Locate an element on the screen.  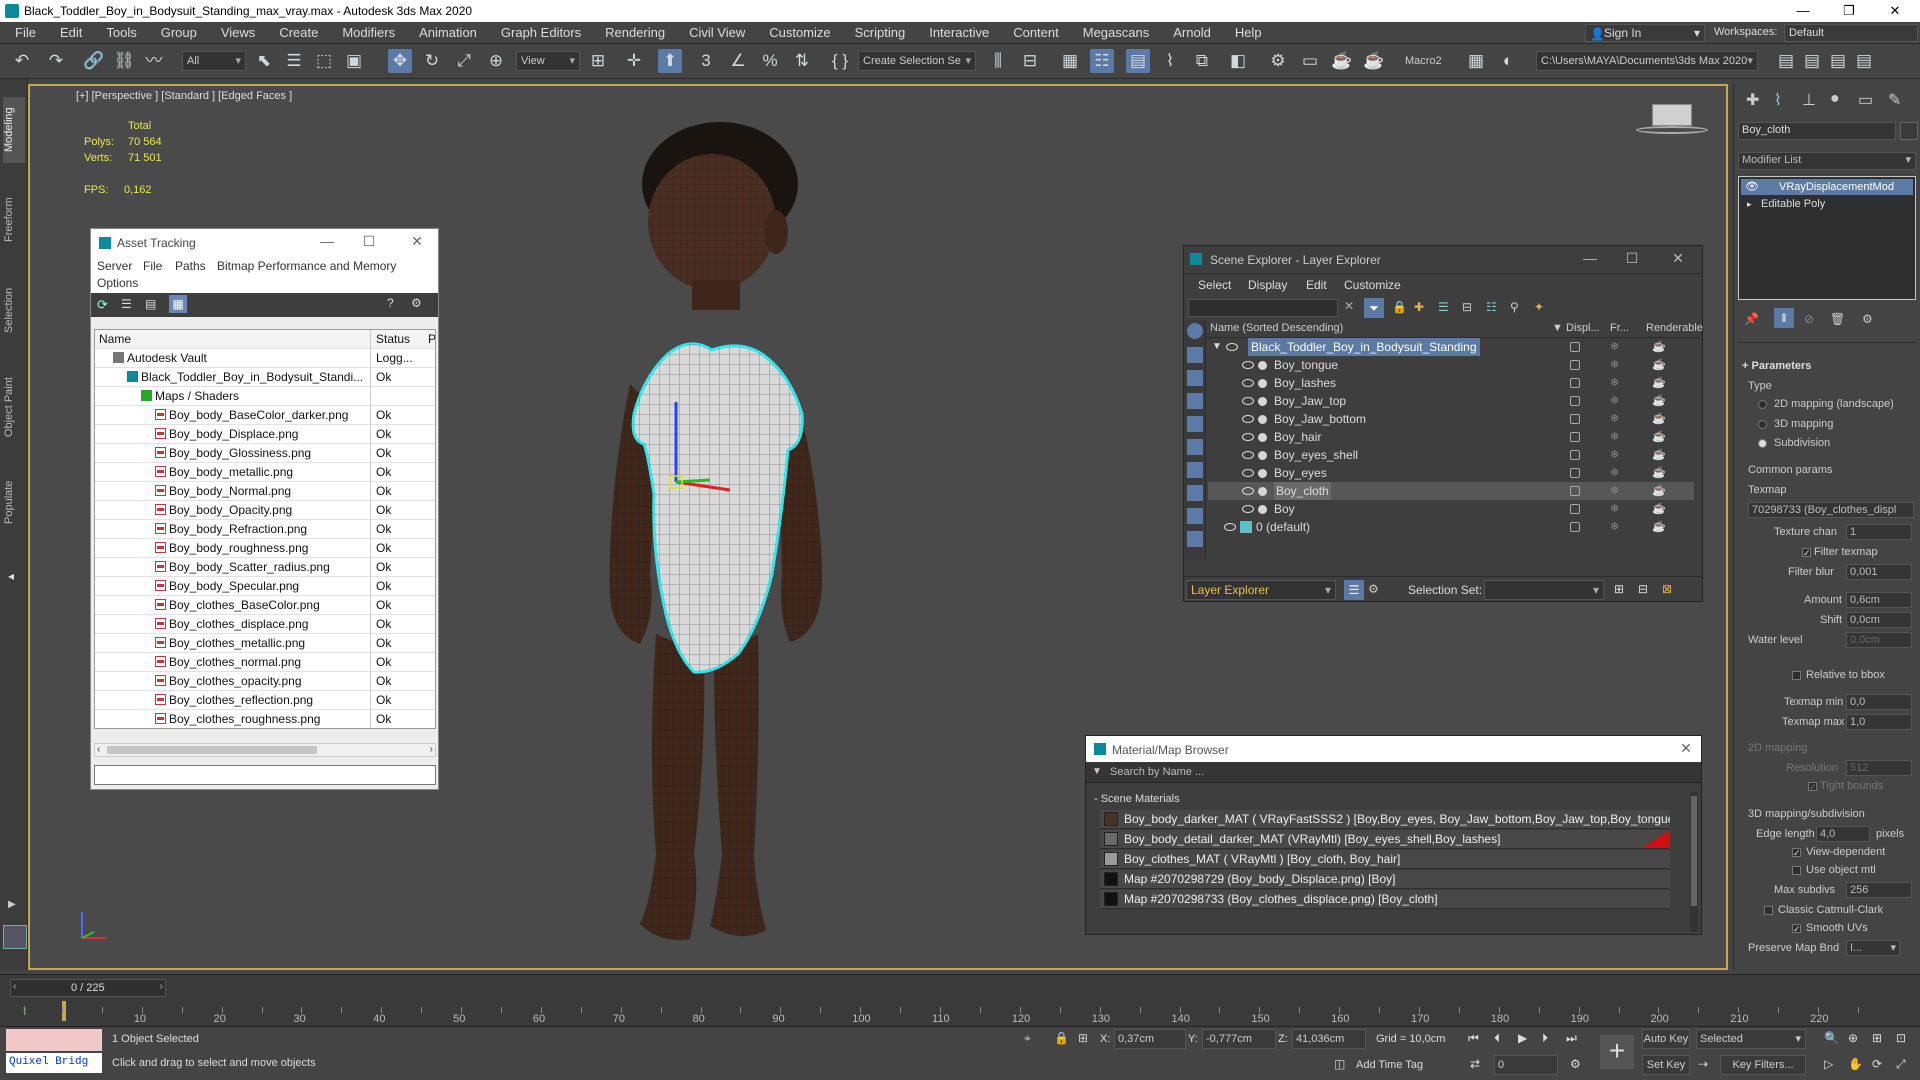
asset-row: Boy_clothes_displace.png Ok is located at coordinates (265, 624).